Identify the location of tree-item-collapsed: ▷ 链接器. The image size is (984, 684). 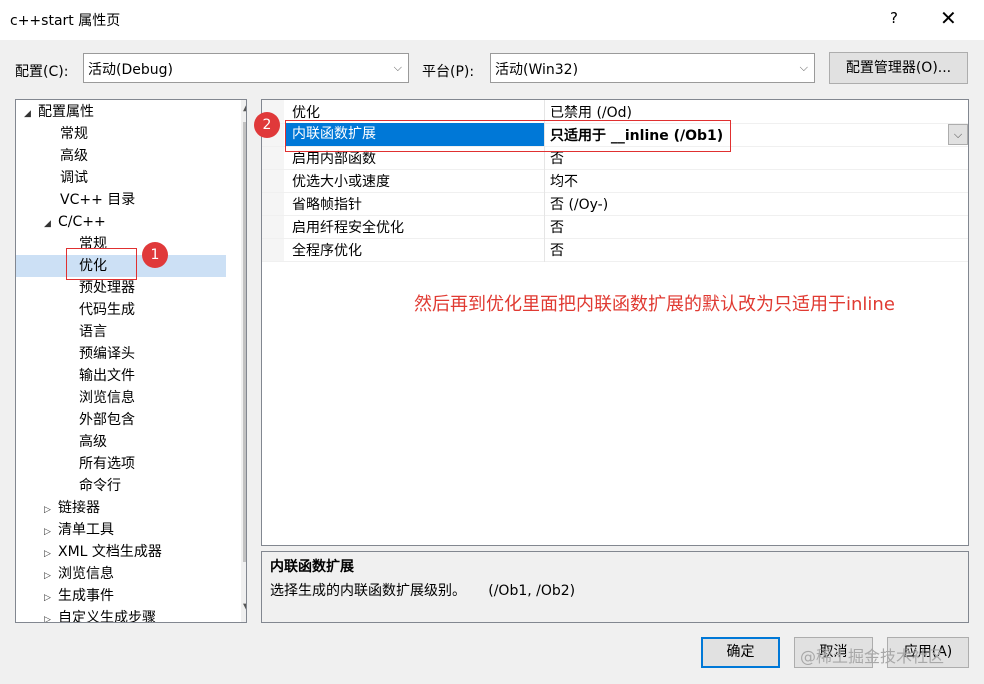
(72, 508).